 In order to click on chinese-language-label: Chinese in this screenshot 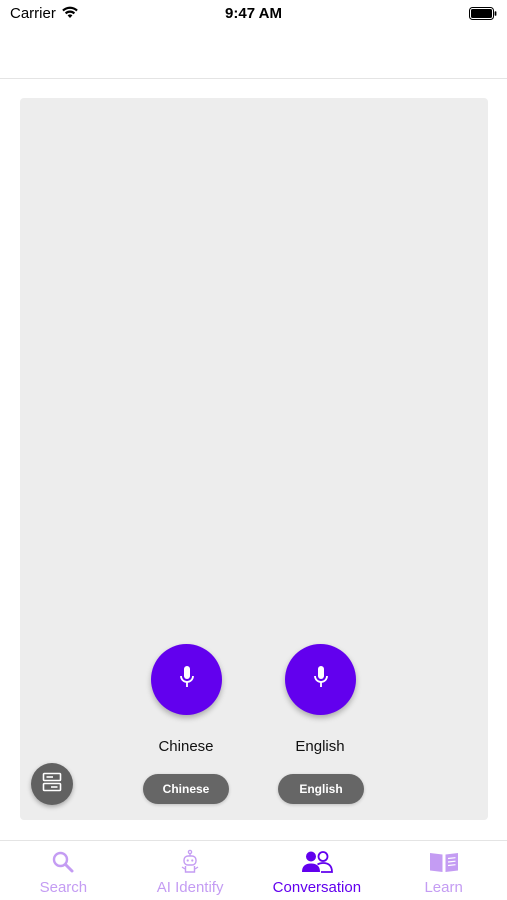, I will do `click(186, 746)`.